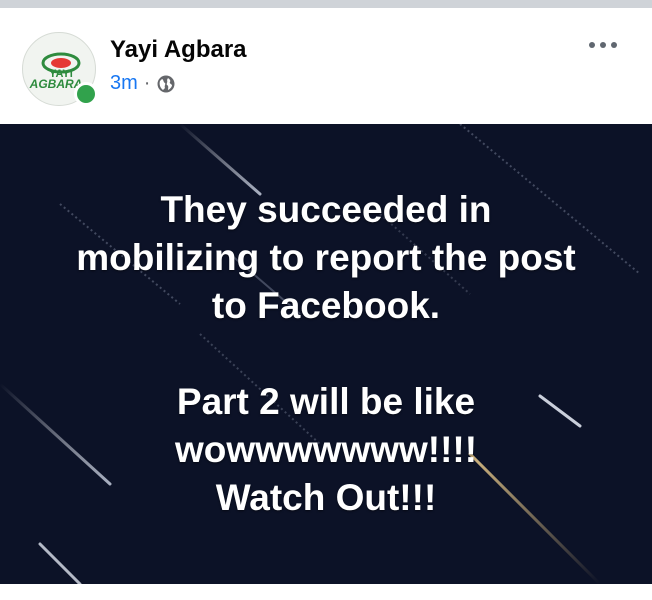  What do you see at coordinates (178, 50) in the screenshot?
I see `author-name: Yayi Agbara` at bounding box center [178, 50].